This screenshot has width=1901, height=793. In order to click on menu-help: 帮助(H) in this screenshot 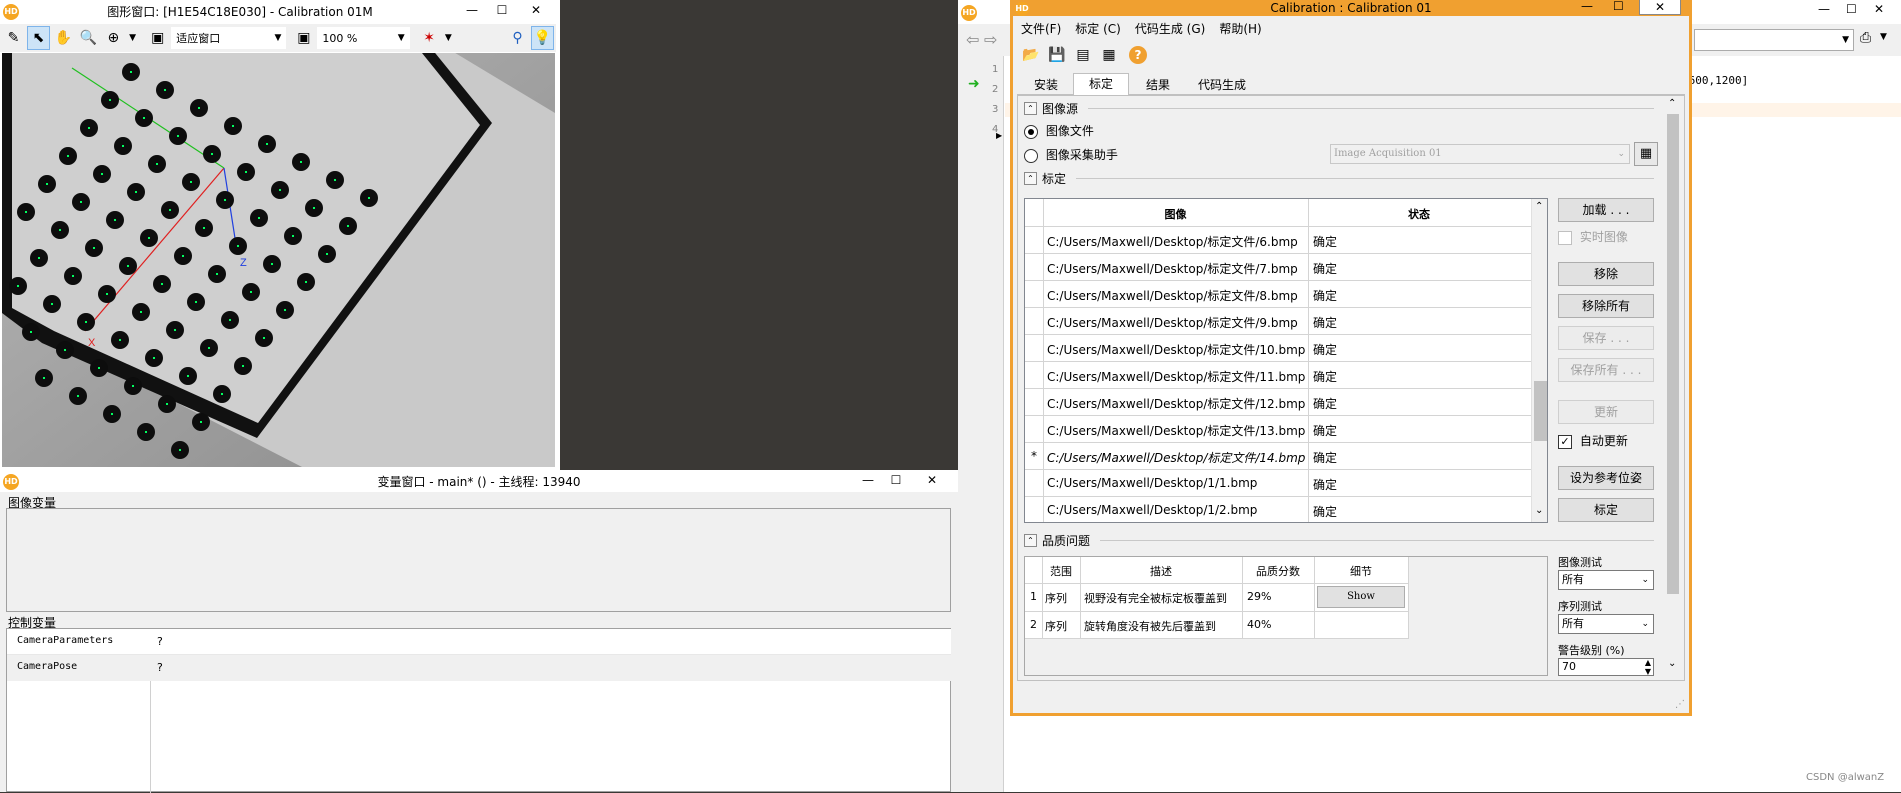, I will do `click(1240, 28)`.